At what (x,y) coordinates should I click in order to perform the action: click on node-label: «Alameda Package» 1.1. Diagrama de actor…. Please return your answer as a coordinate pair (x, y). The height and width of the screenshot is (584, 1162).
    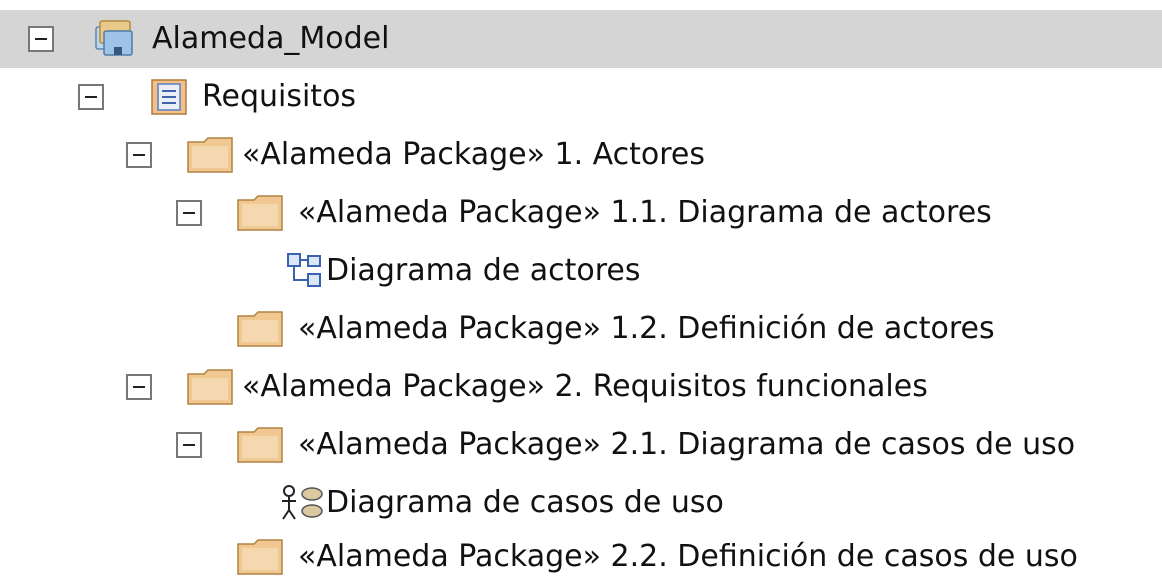
    Looking at the image, I should click on (645, 212).